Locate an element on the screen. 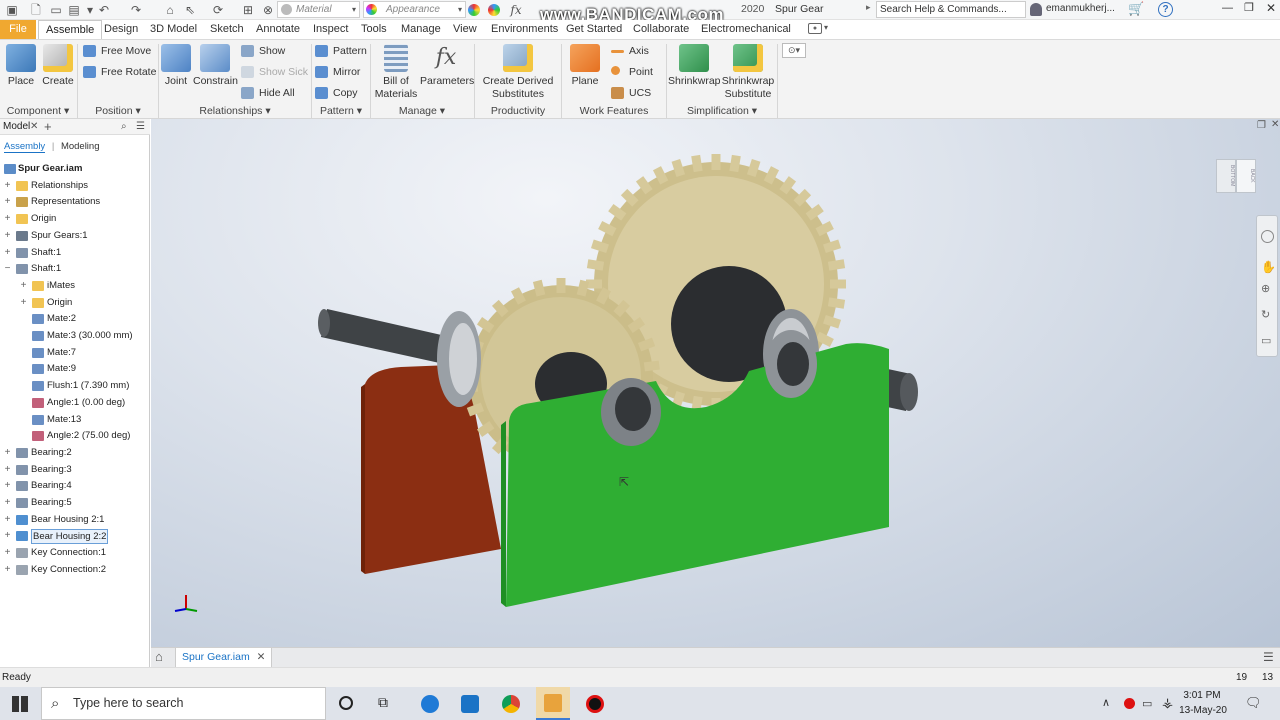  tab-annotate: Annotate is located at coordinates (278, 29).